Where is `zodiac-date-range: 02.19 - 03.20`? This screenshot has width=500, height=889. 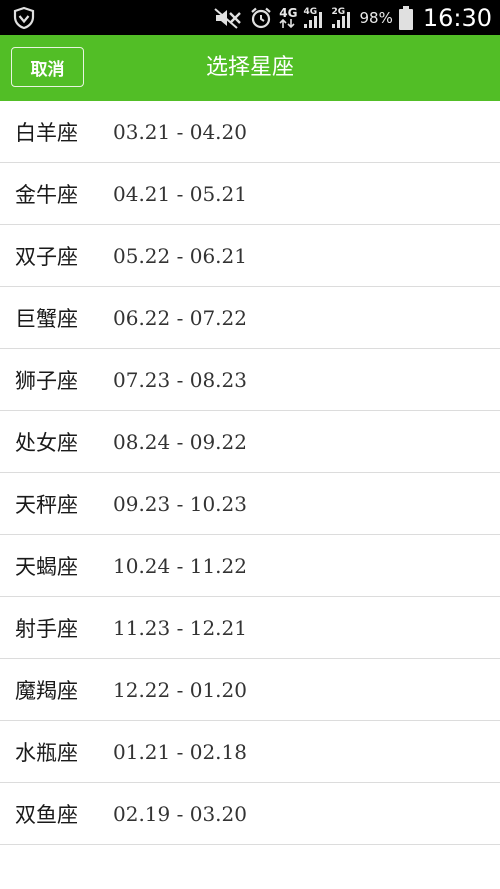 zodiac-date-range: 02.19 - 03.20 is located at coordinates (180, 813).